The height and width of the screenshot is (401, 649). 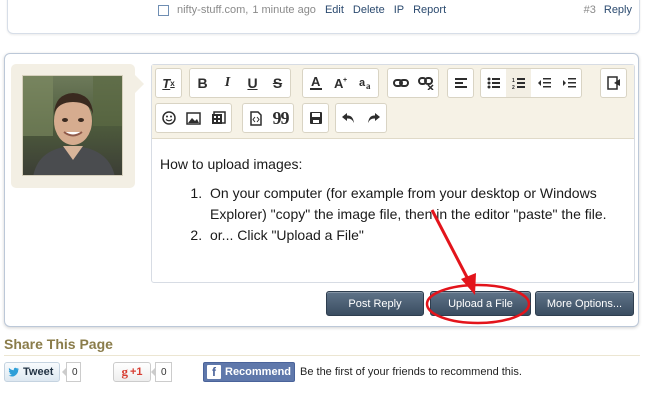 I want to click on image-icon, so click(x=193, y=118).